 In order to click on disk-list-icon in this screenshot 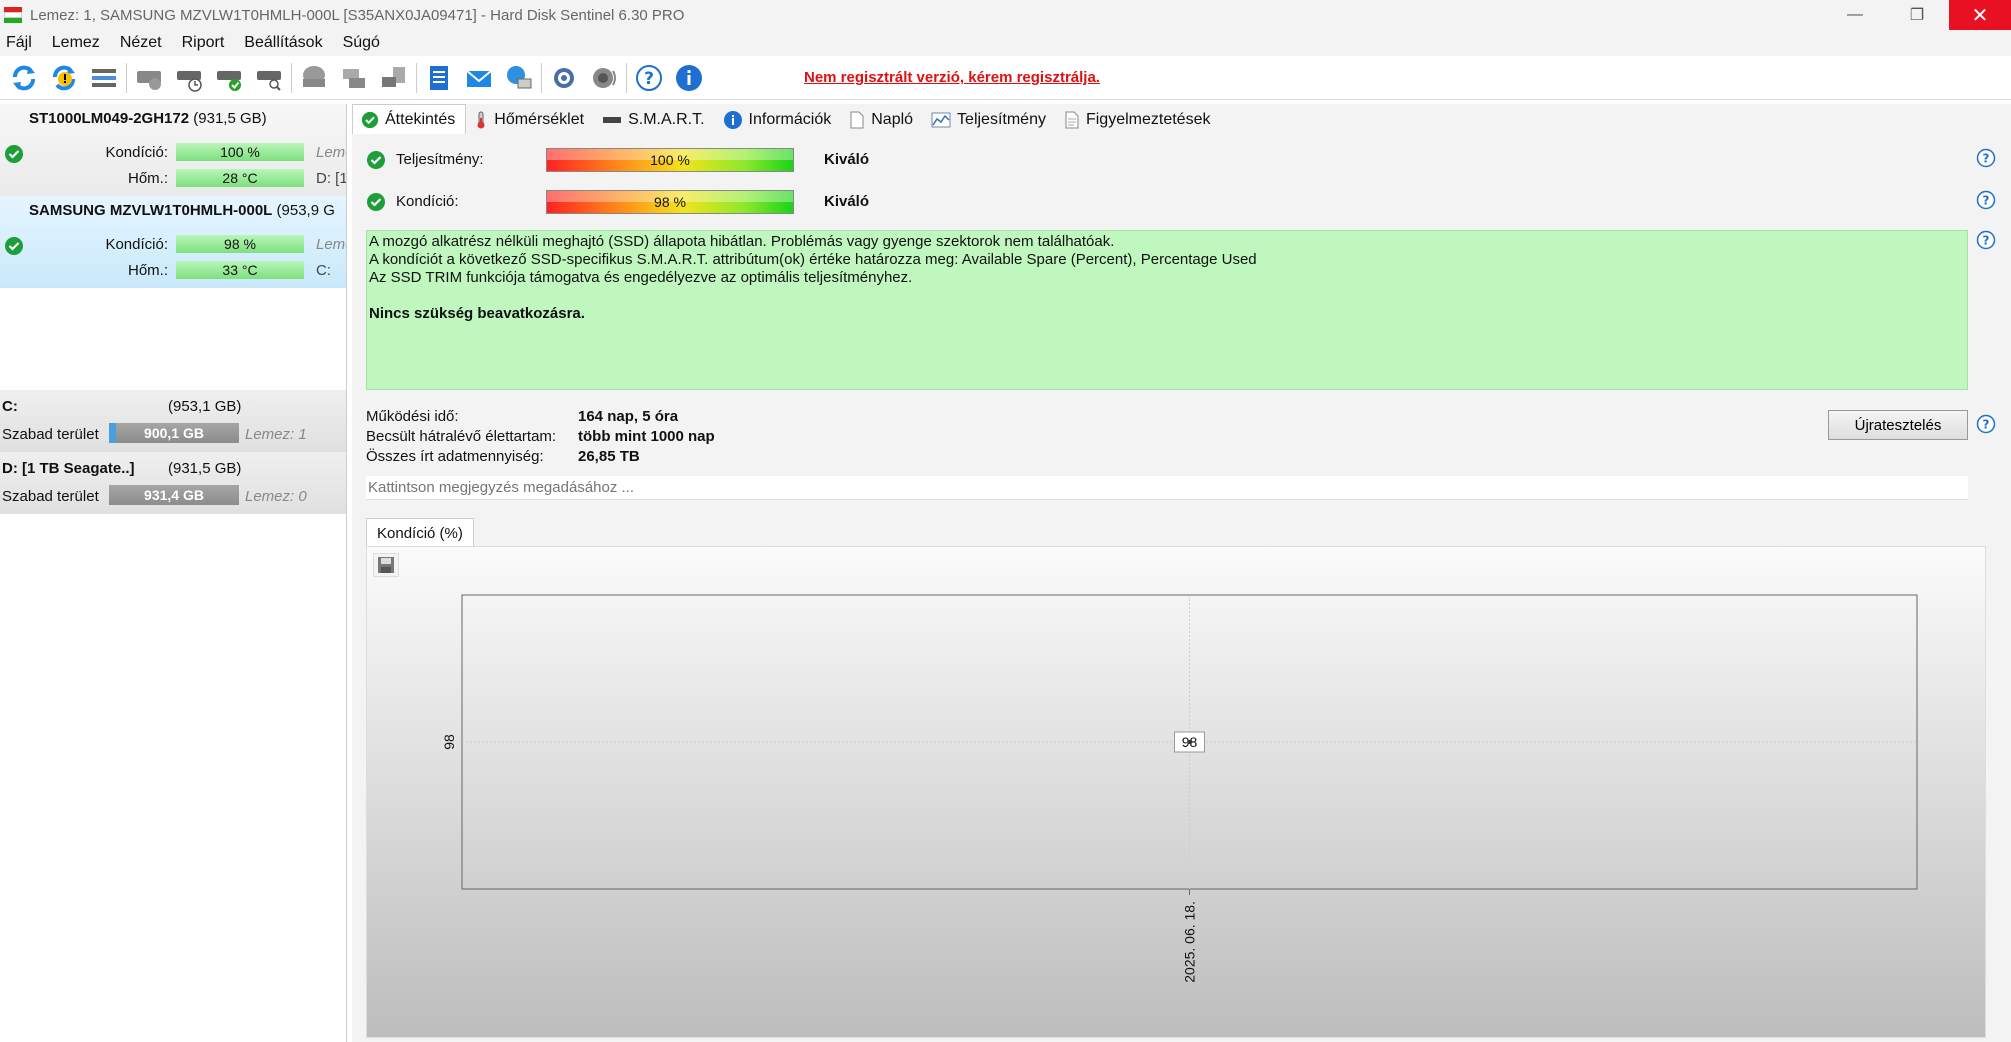, I will do `click(104, 78)`.